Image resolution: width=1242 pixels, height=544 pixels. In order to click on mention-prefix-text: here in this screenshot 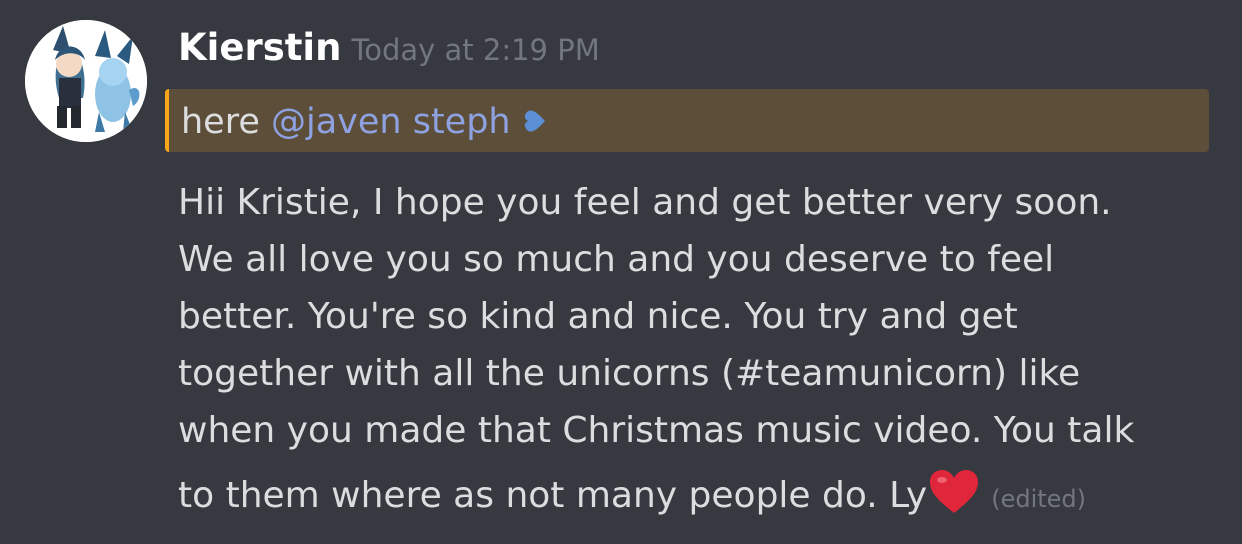, I will do `click(226, 122)`.